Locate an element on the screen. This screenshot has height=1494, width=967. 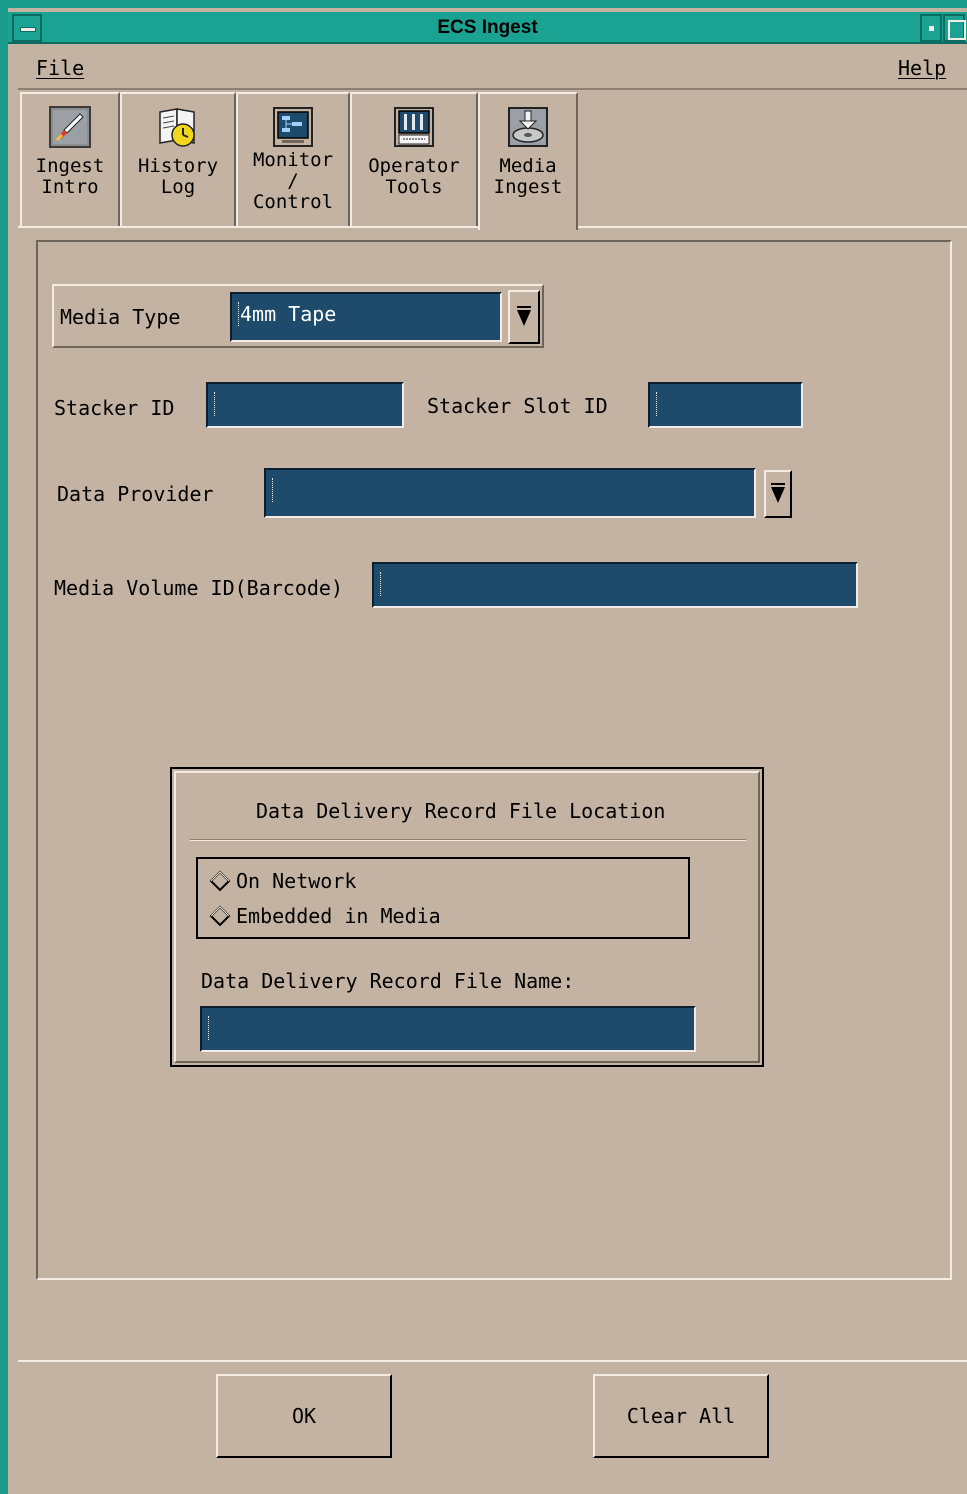
media-volume-id-label: Media Volume ID(Barcode) is located at coordinates (198, 588).